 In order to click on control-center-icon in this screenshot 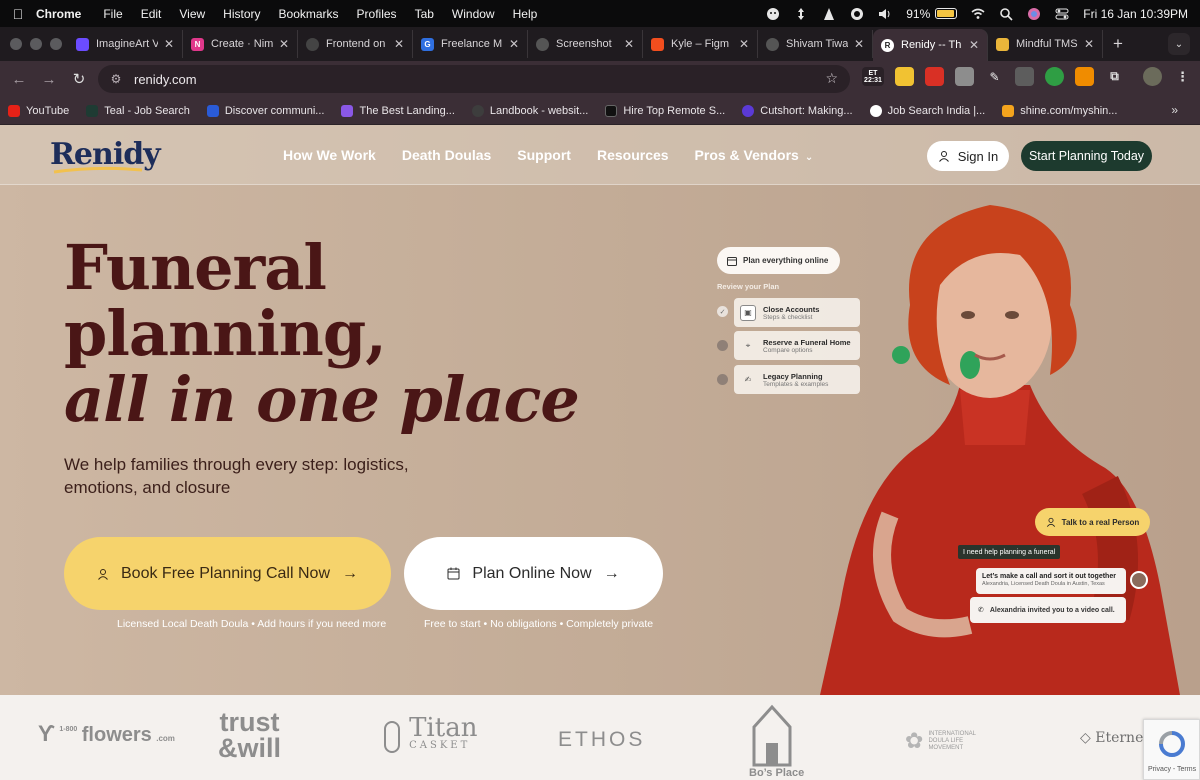, I will do `click(1062, 14)`.